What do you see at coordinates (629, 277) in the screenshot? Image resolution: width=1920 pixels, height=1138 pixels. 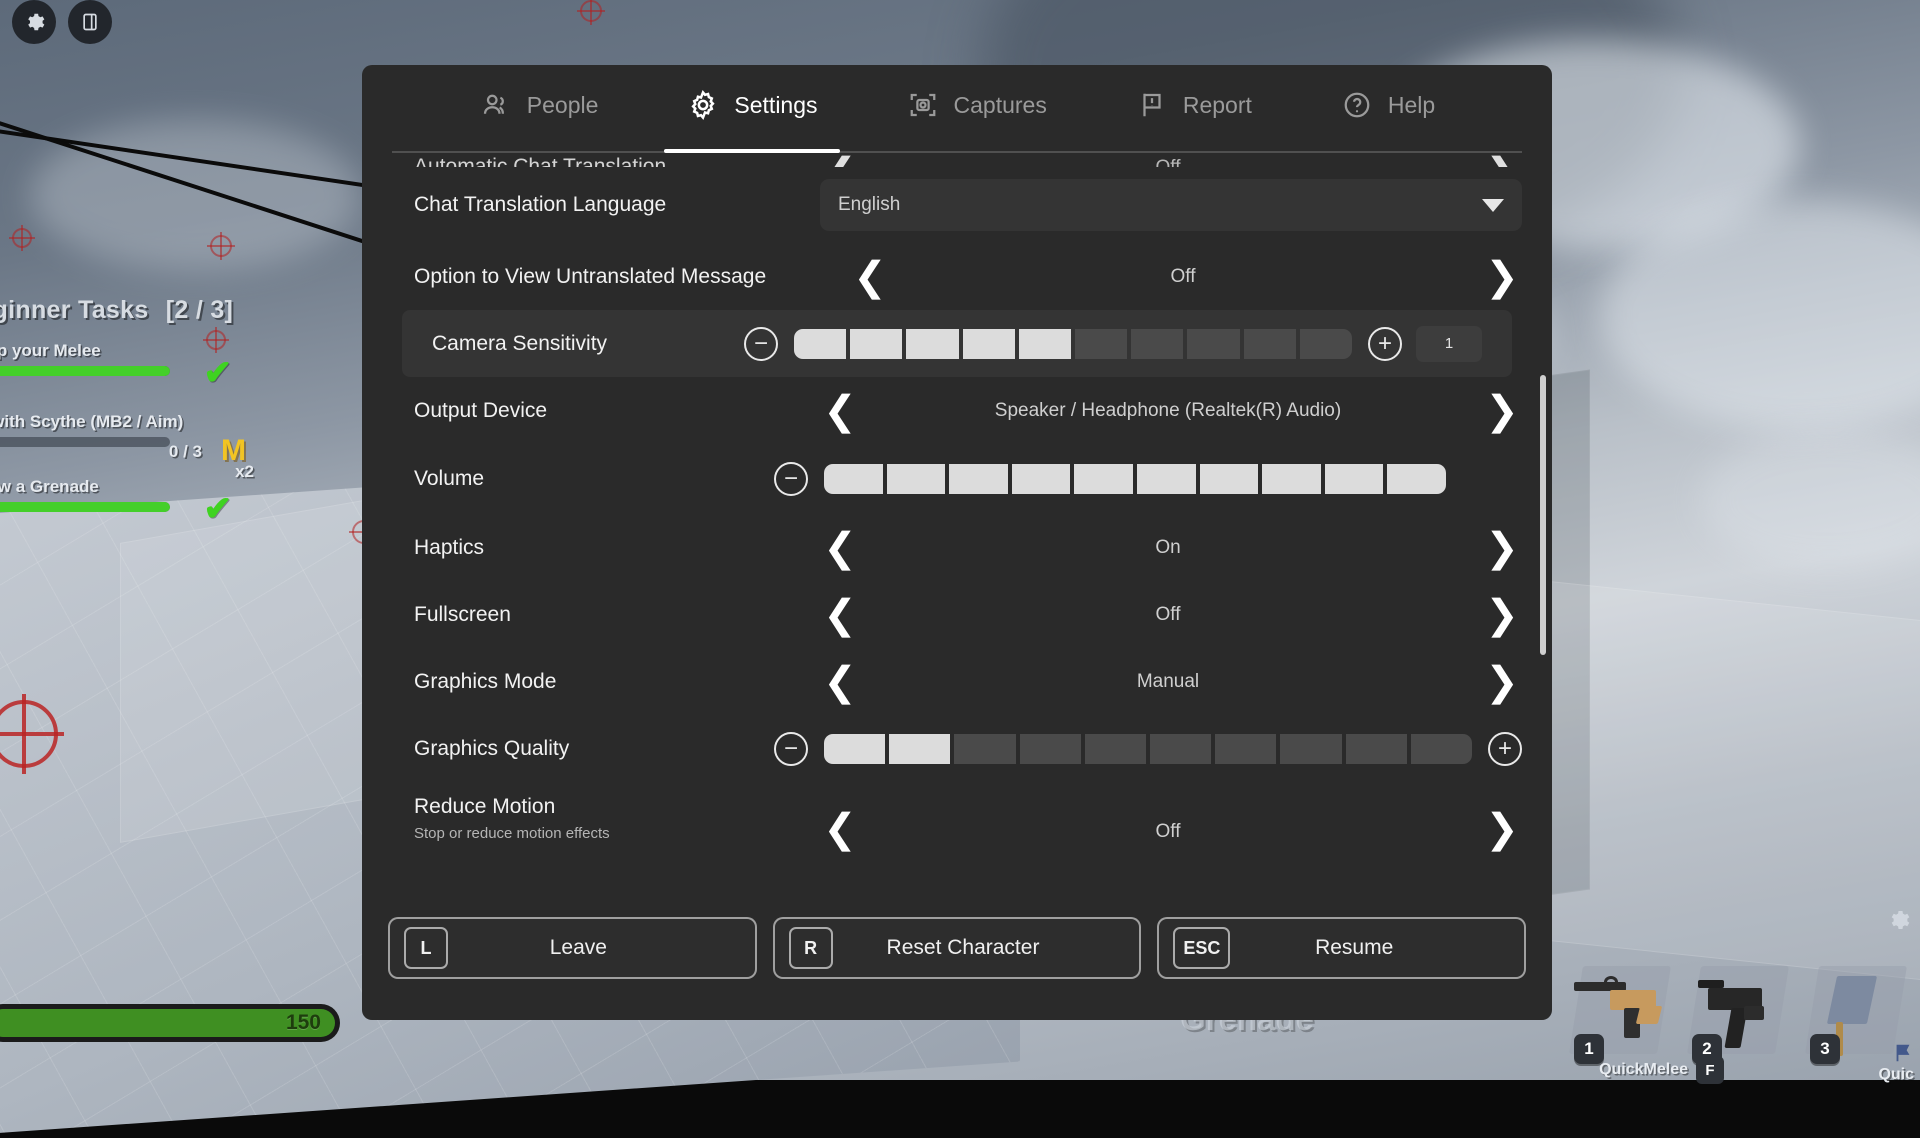 I see `setting-label: Option to View Untranslated Message` at bounding box center [629, 277].